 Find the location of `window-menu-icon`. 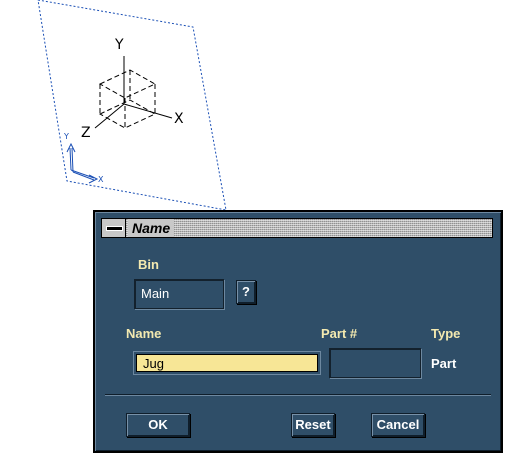

window-menu-icon is located at coordinates (114, 228).